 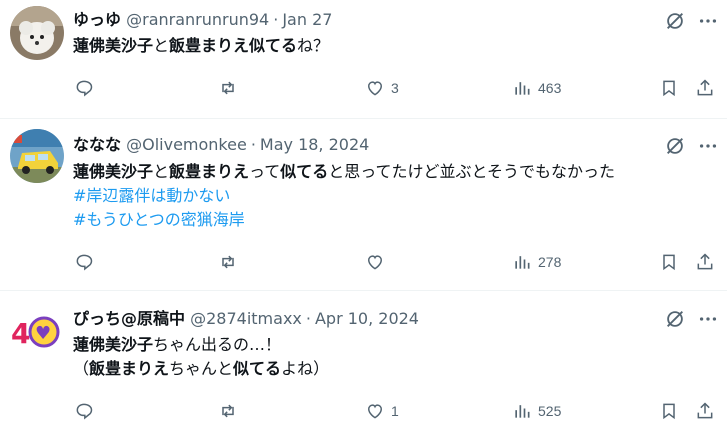 I want to click on post-header: ゆっゆ @ranranrunrun94 · Jan 27, so click(x=202, y=20).